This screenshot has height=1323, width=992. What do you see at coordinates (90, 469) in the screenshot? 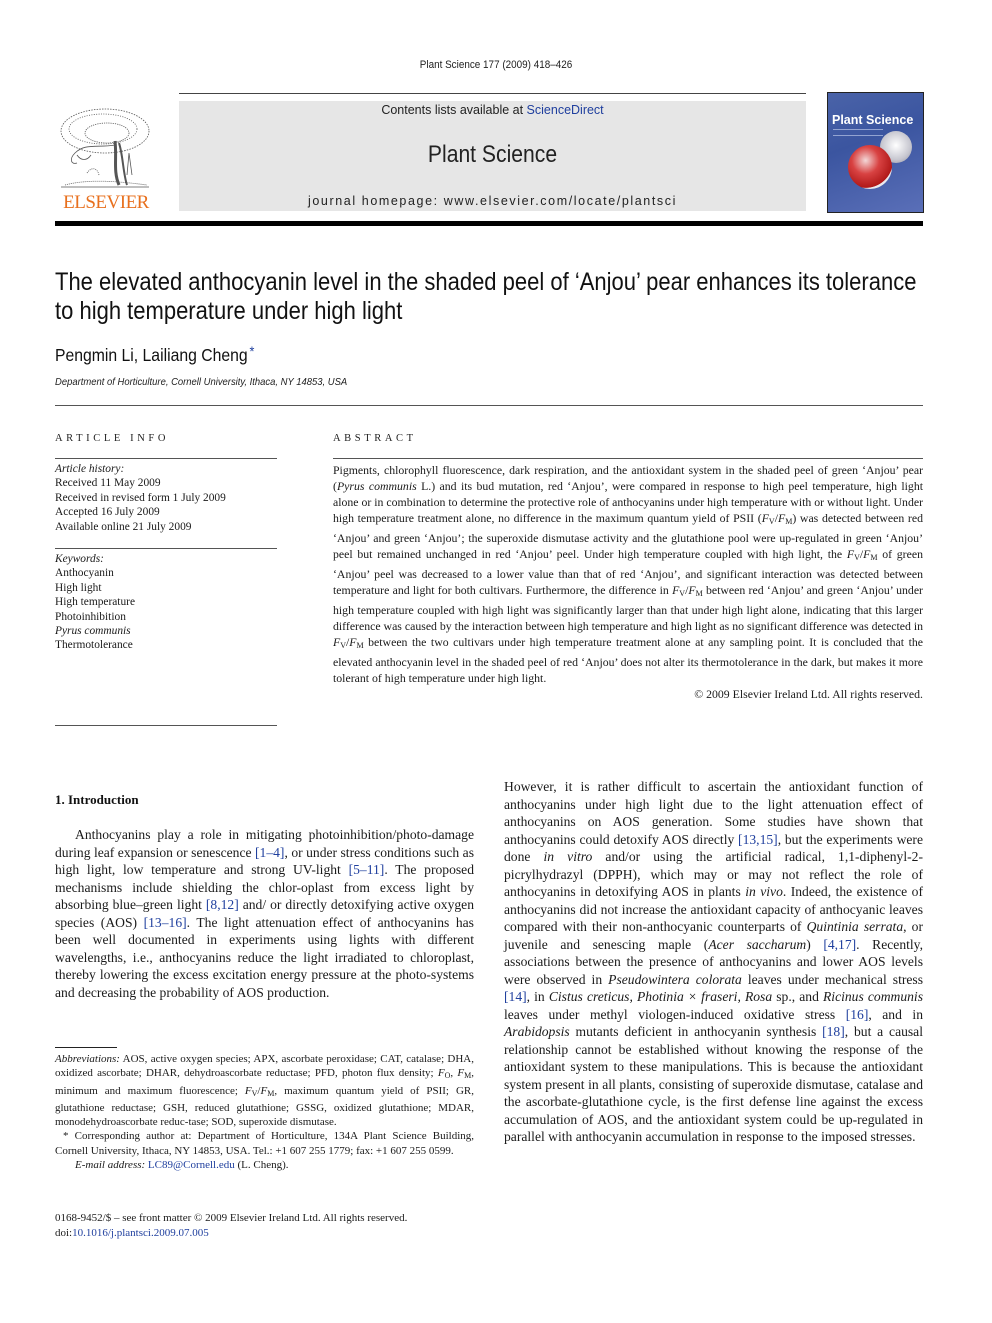
I see `history-label: Article history:` at bounding box center [90, 469].